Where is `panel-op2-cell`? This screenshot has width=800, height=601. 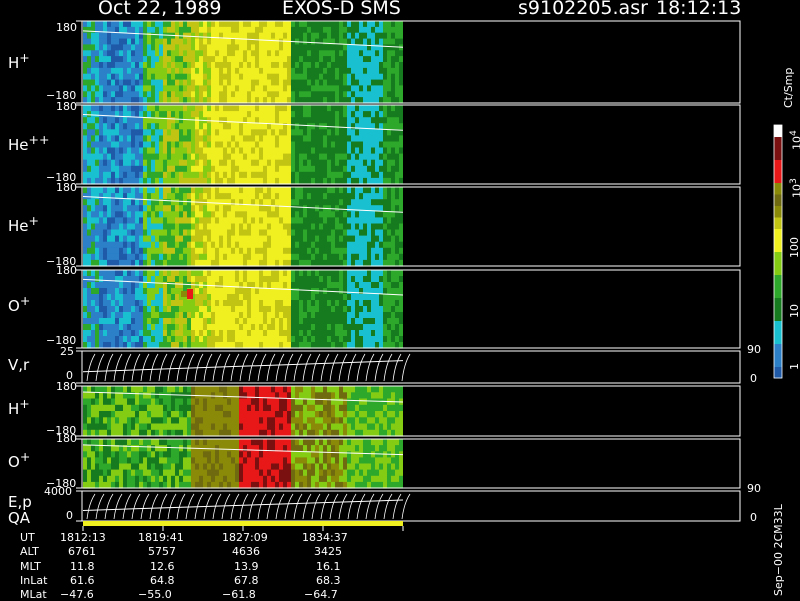
panel-op2-cell is located at coordinates (97, 467).